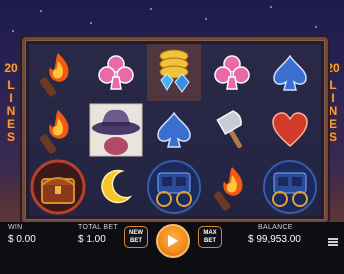 This screenshot has height=274, width=344. Describe the element at coordinates (58, 186) in the screenshot. I see `symbol-treasure-chest-icon` at that location.